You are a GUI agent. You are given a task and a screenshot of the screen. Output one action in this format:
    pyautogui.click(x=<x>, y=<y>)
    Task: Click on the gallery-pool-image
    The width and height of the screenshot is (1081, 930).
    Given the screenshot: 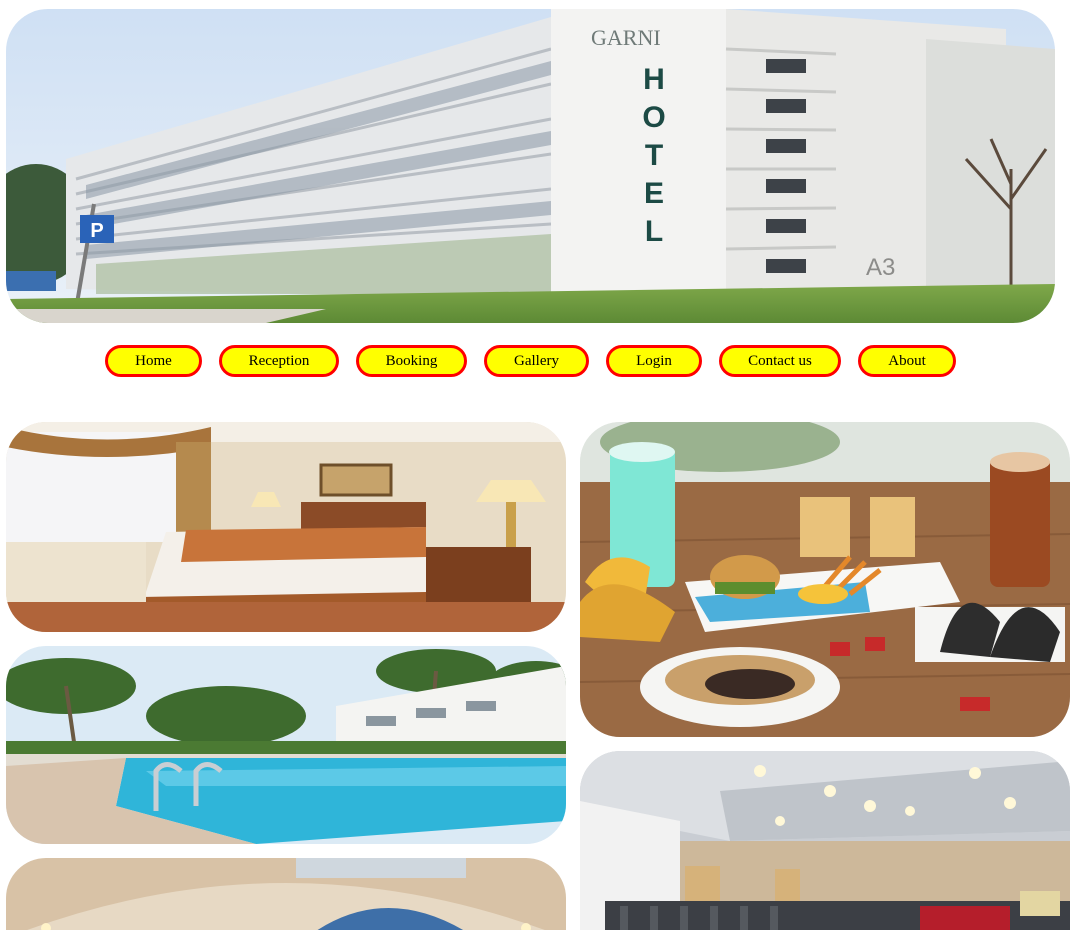 What is the action you would take?
    pyautogui.click(x=286, y=745)
    